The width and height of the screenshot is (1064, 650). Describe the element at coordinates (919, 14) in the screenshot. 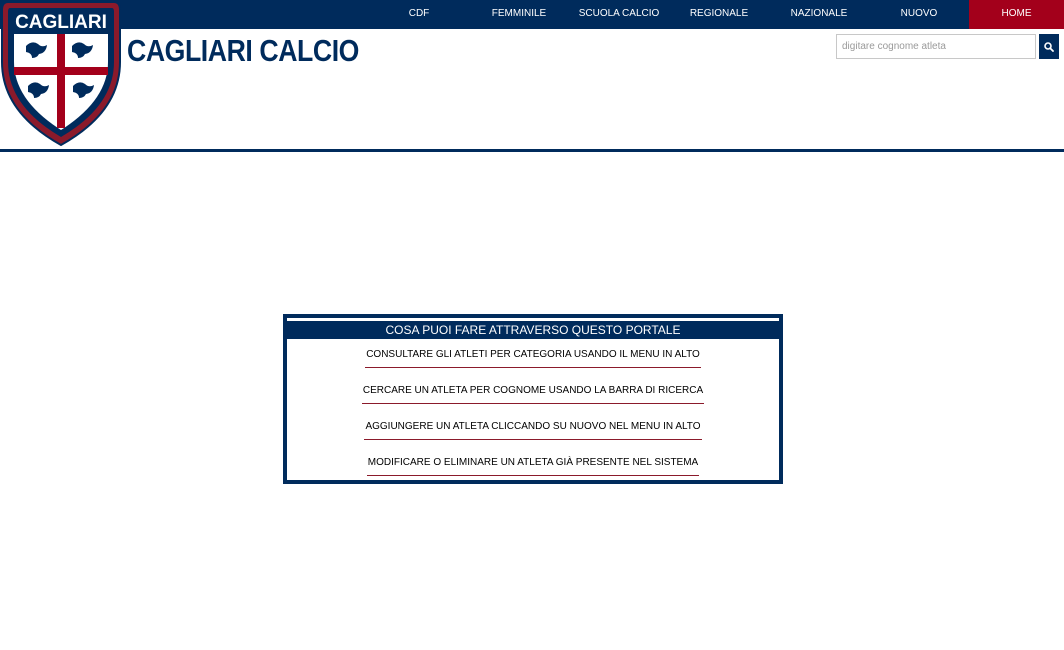

I see `nav-item-nuovo: NUOVO` at that location.